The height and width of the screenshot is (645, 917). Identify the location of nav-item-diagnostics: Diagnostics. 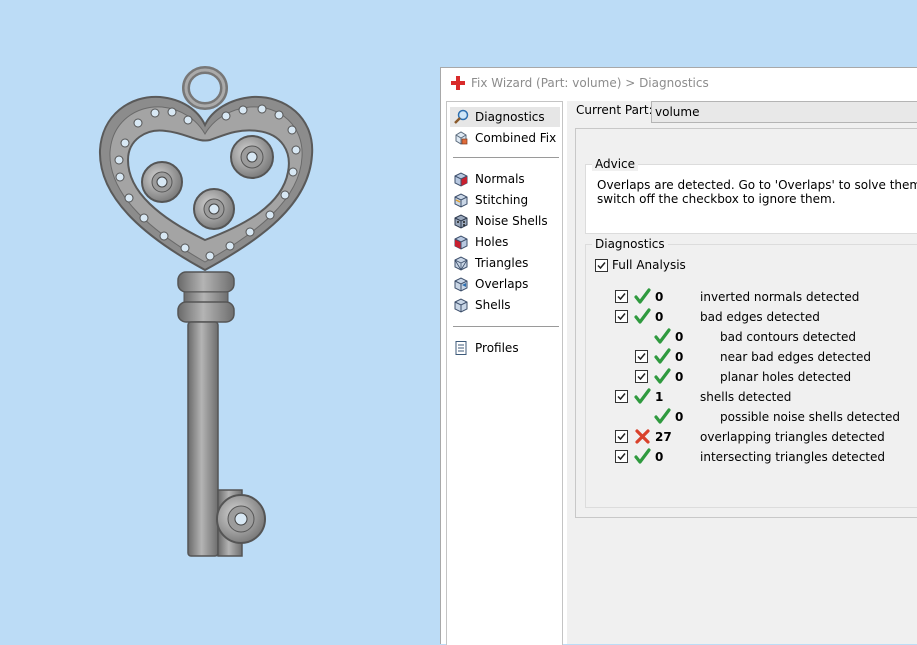
(505, 117).